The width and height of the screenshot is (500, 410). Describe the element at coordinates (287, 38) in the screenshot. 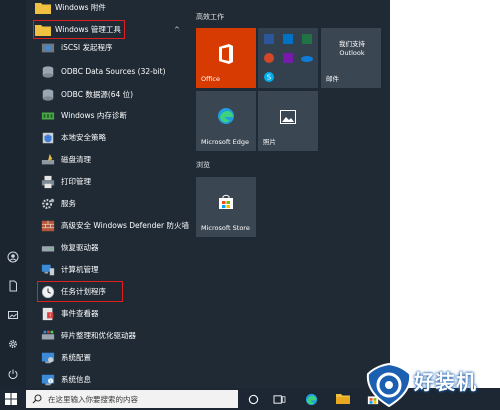

I see `outlook-icon` at that location.